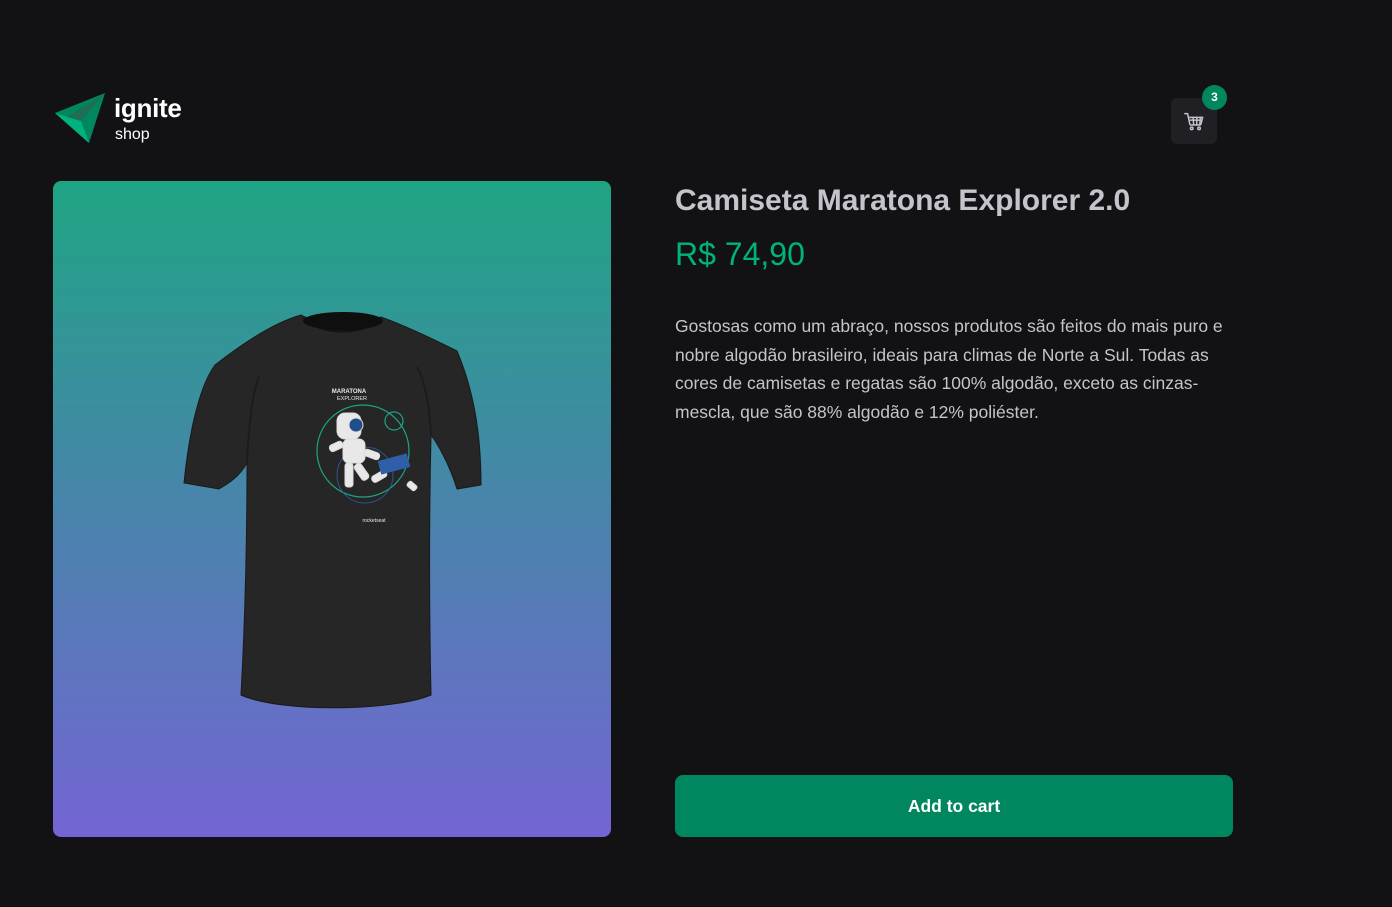  I want to click on print-title: MARATONA, so click(349, 392).